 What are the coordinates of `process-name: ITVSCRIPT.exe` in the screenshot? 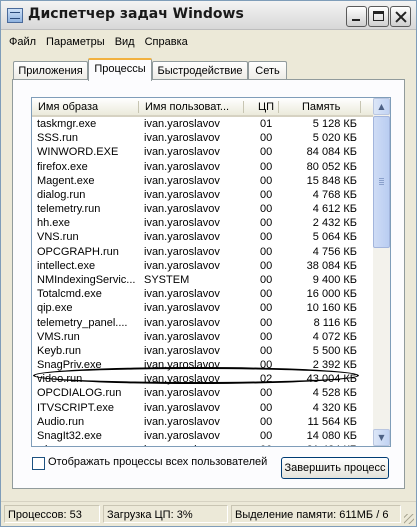 It's located at (76, 407).